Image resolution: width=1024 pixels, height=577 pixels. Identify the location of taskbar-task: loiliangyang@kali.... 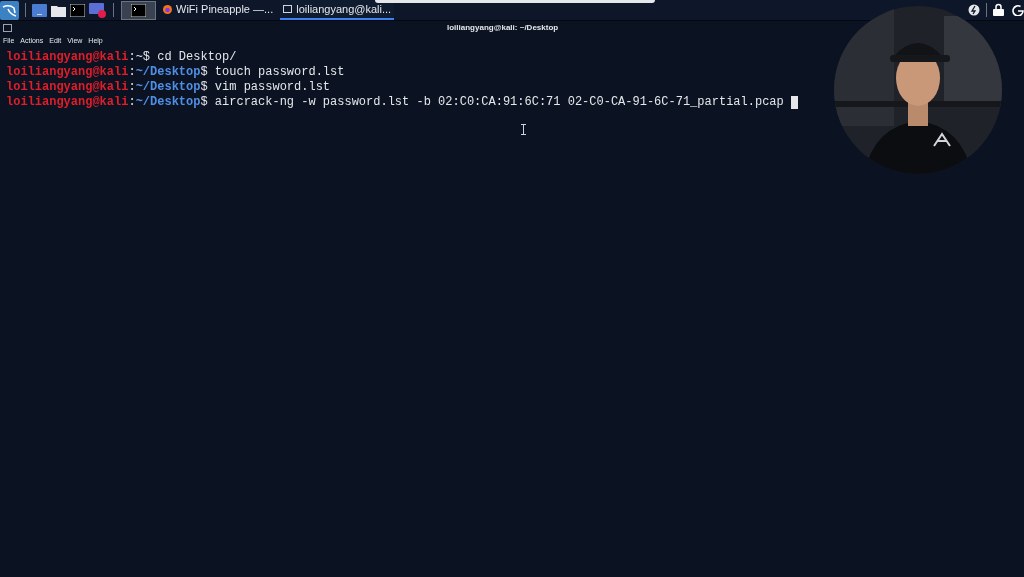
(337, 10).